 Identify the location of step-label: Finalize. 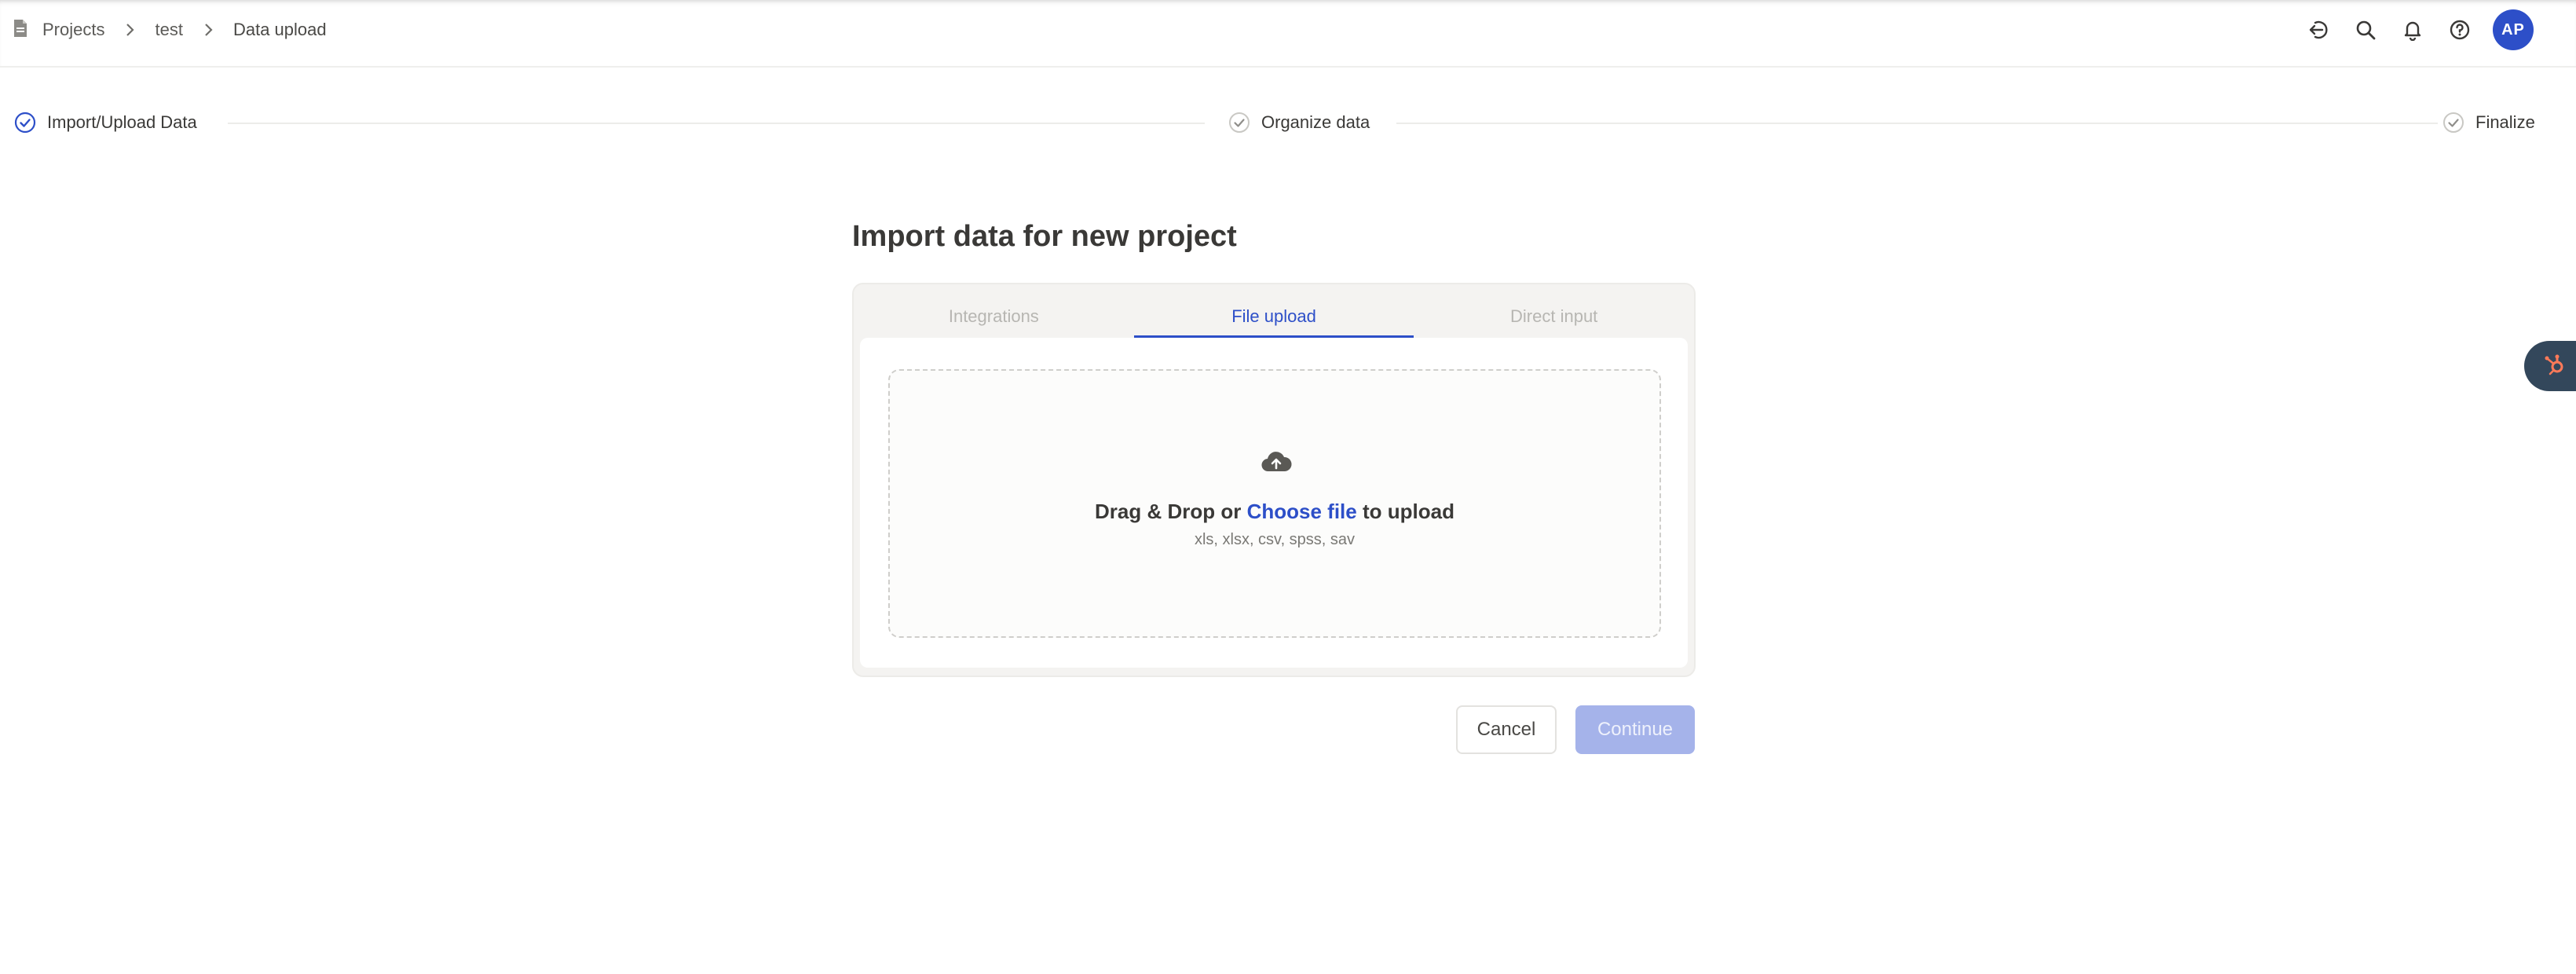
(2505, 122).